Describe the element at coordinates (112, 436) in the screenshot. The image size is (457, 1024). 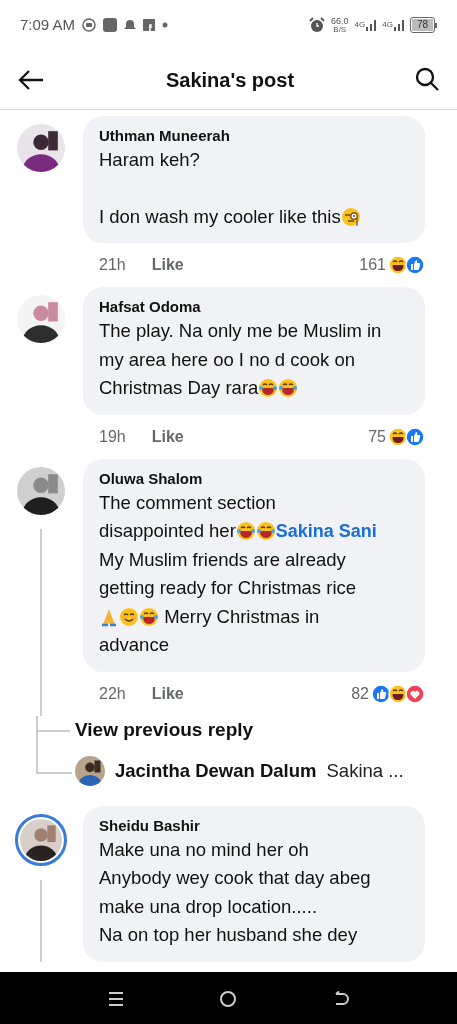
I see `comment-time: 19h` at that location.